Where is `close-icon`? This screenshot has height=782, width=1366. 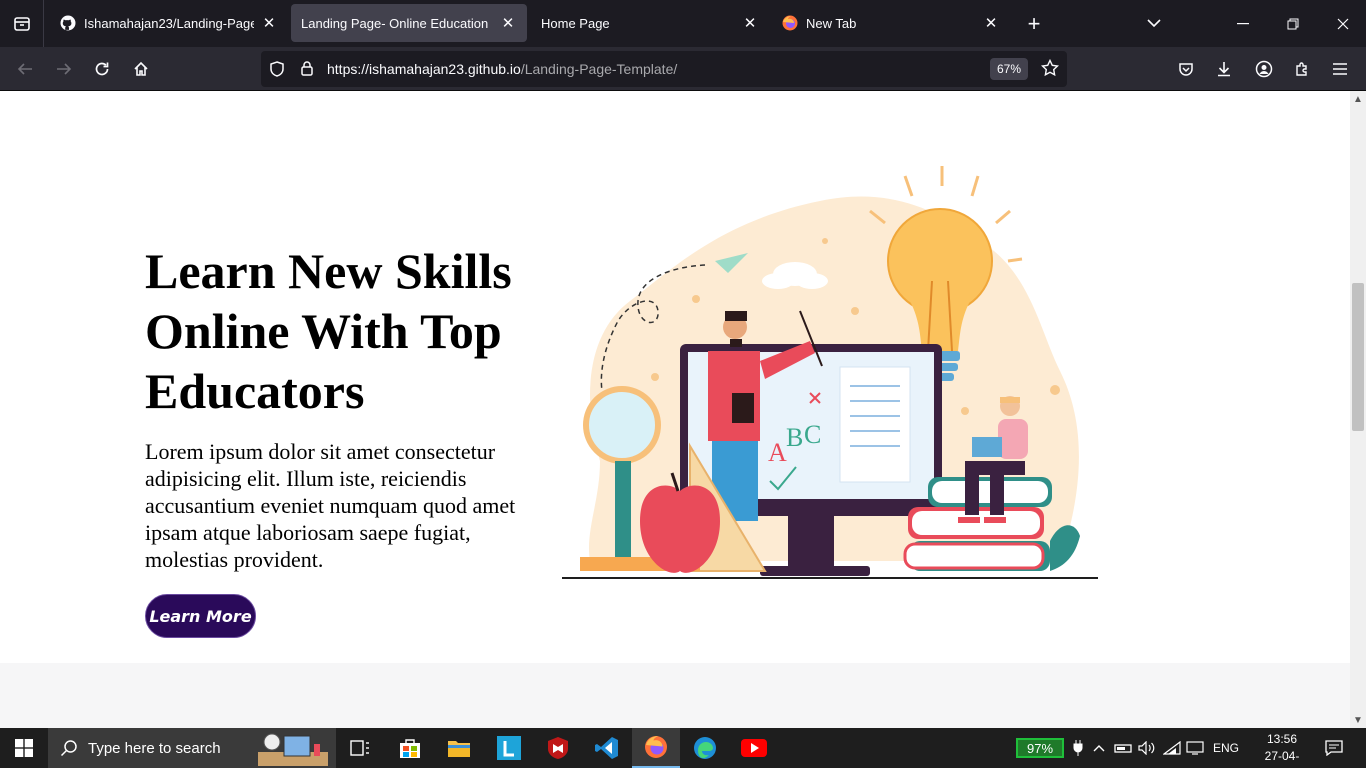 close-icon is located at coordinates (1343, 23).